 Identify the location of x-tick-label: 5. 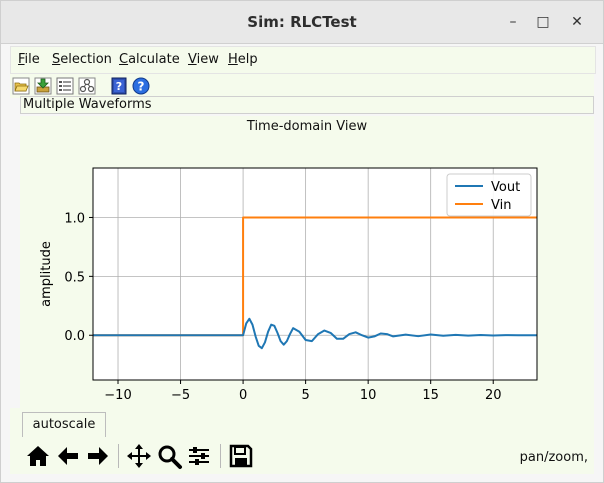
(305, 395).